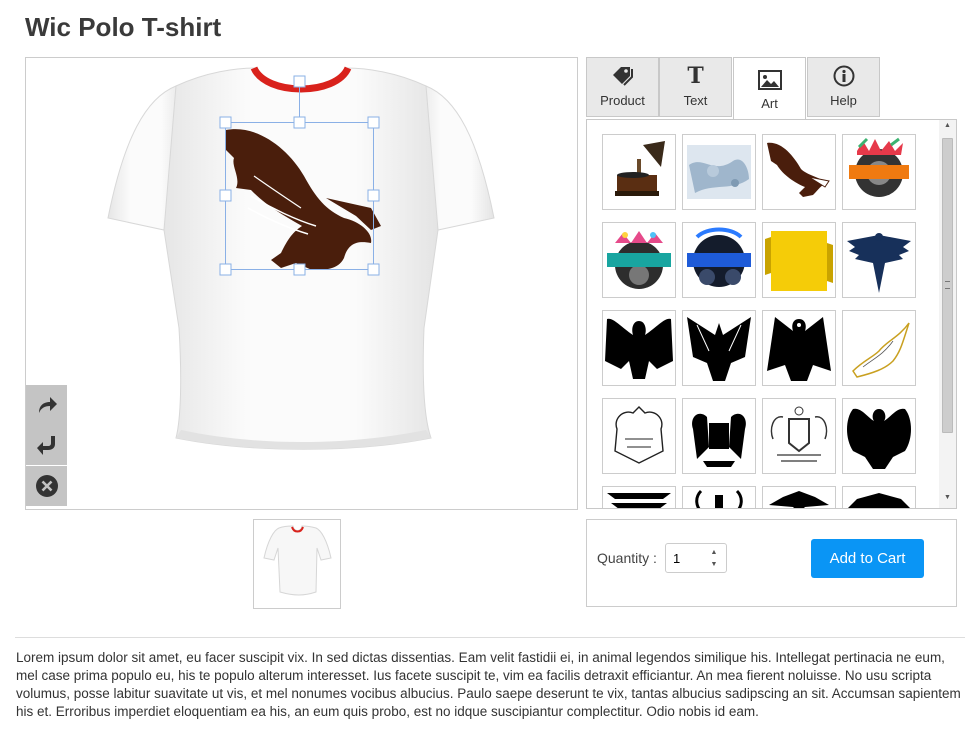 This screenshot has width=980, height=756. I want to click on add-to-cart-button: Add to Cart, so click(867, 558).